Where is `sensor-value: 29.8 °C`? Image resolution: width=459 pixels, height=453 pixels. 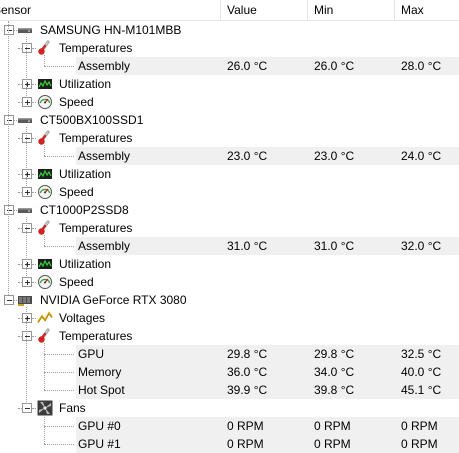 sensor-value: 29.8 °C is located at coordinates (247, 354).